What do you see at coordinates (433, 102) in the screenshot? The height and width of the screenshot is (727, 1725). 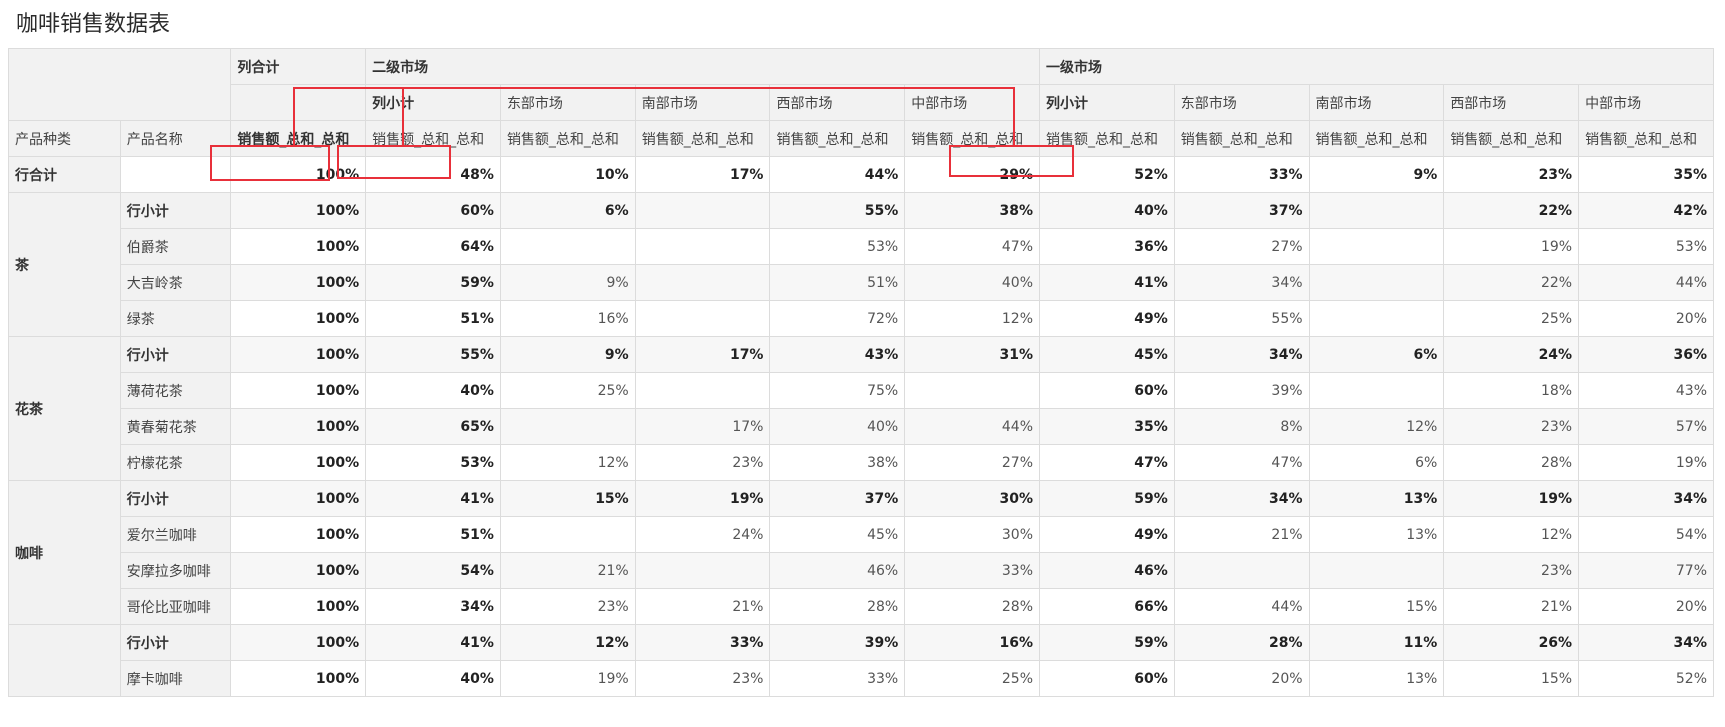 I see `sub-col-subtotal: 列小计` at bounding box center [433, 102].